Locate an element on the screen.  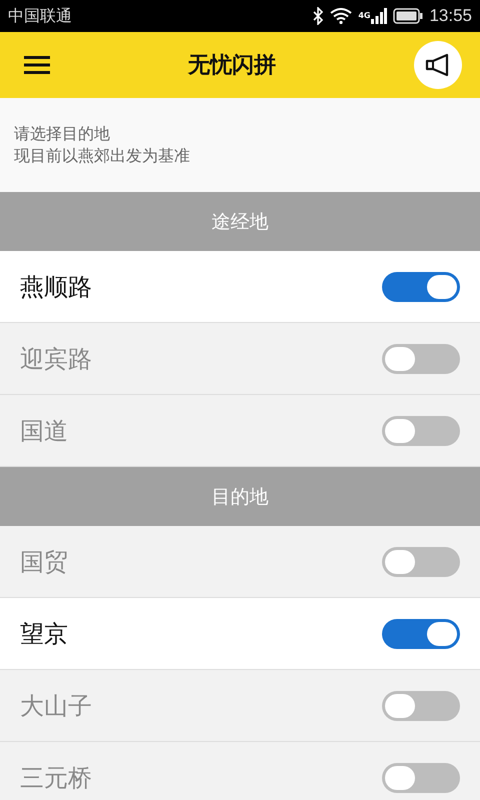
option-label: 迎宾路 is located at coordinates (56, 359).